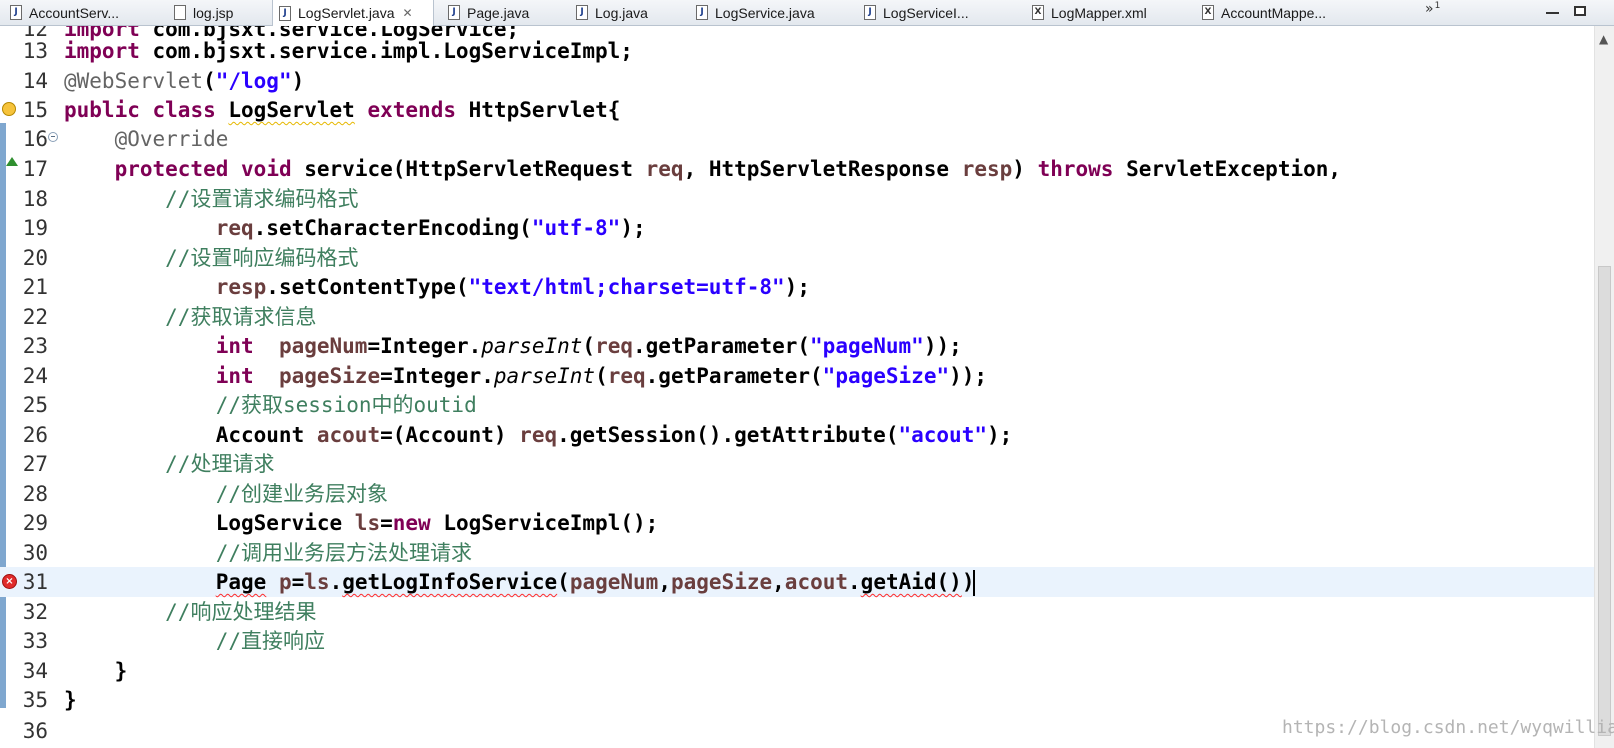  Describe the element at coordinates (35, 228) in the screenshot. I see `line-number: 19` at that location.